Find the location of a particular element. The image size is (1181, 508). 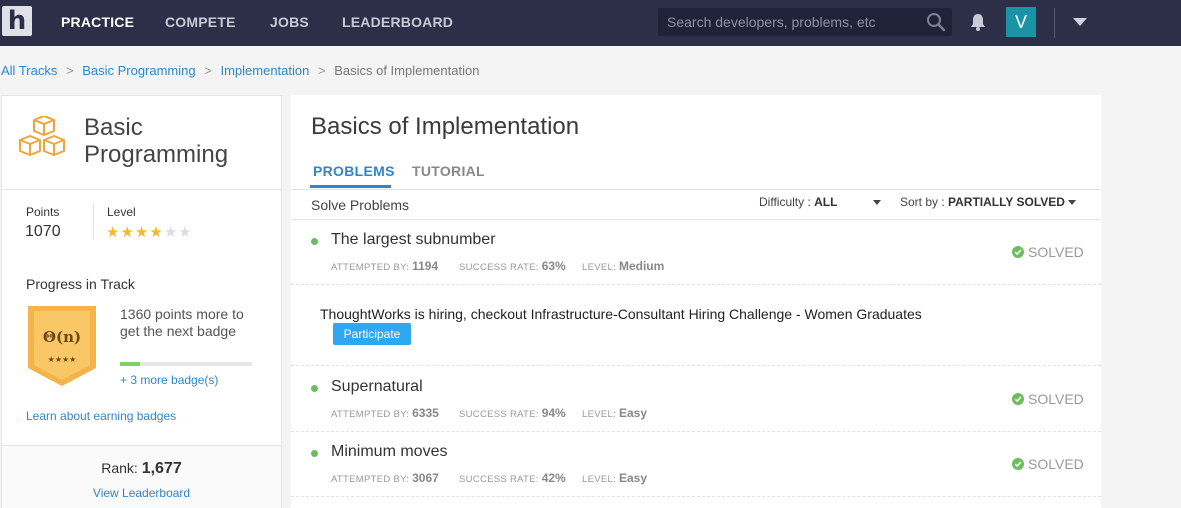

check-circle-icon is located at coordinates (1018, 252).